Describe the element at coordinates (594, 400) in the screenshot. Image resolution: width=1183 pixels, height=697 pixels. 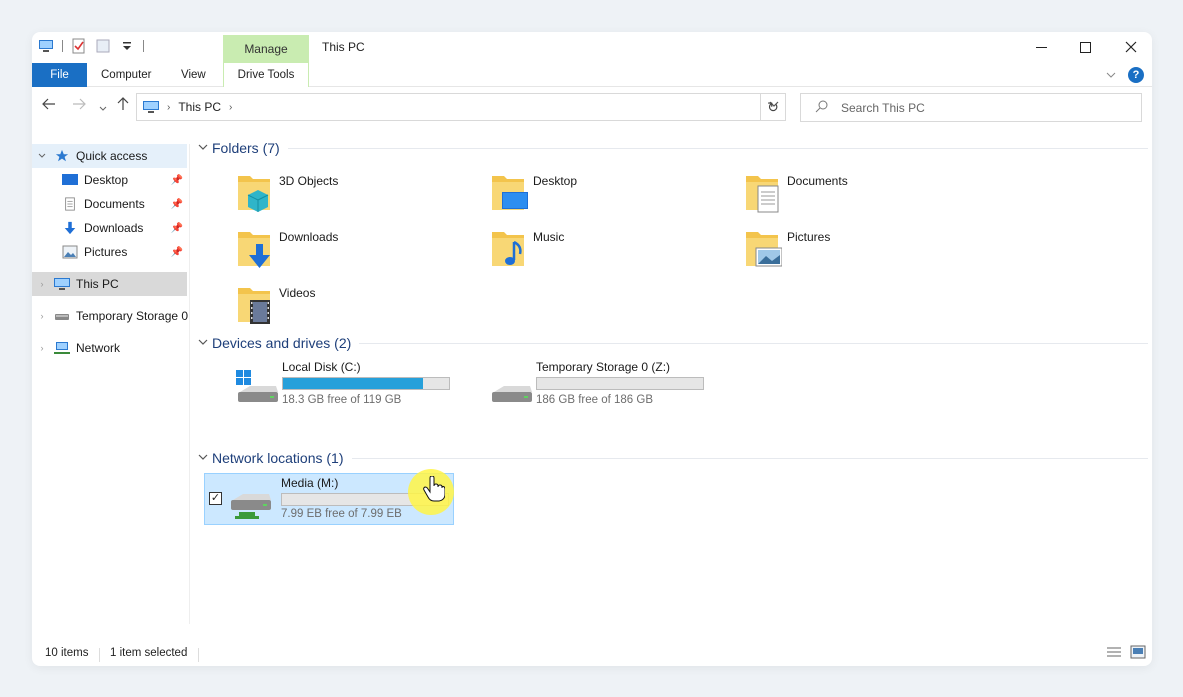
I see `drive-free-space: 186 GB free of 186 GB` at that location.